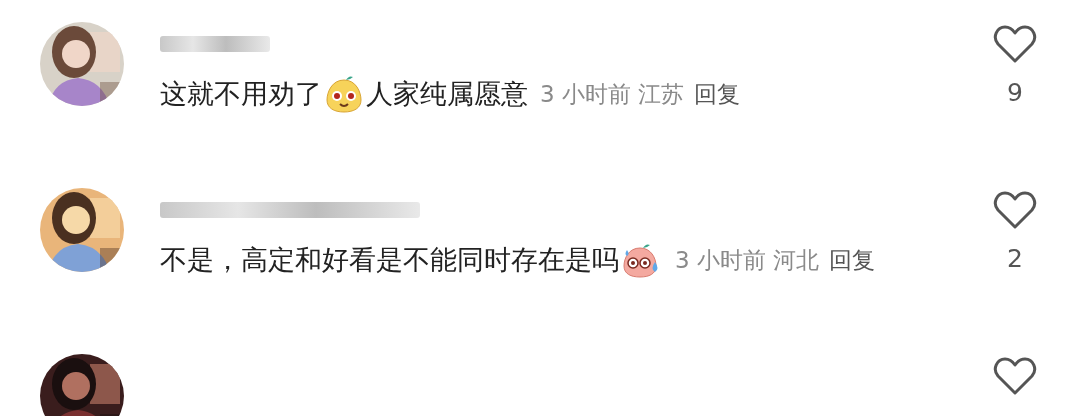 This screenshot has height=416, width=1080. I want to click on comment-text: 这就不用劝了, so click(241, 94).